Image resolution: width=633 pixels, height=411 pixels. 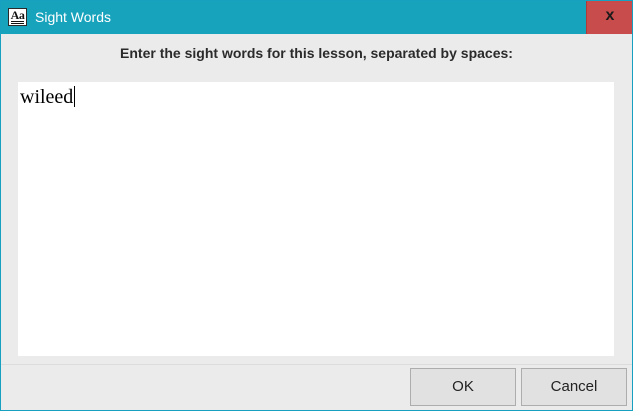 I want to click on close-button: x, so click(x=609, y=17).